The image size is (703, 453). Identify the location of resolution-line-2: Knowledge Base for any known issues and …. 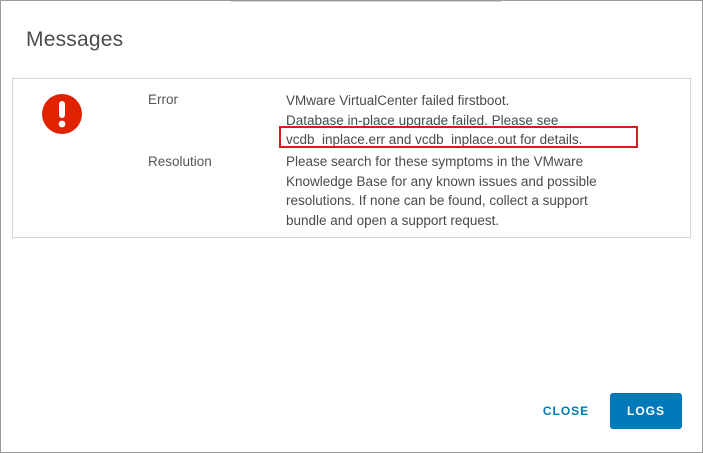
(441, 181).